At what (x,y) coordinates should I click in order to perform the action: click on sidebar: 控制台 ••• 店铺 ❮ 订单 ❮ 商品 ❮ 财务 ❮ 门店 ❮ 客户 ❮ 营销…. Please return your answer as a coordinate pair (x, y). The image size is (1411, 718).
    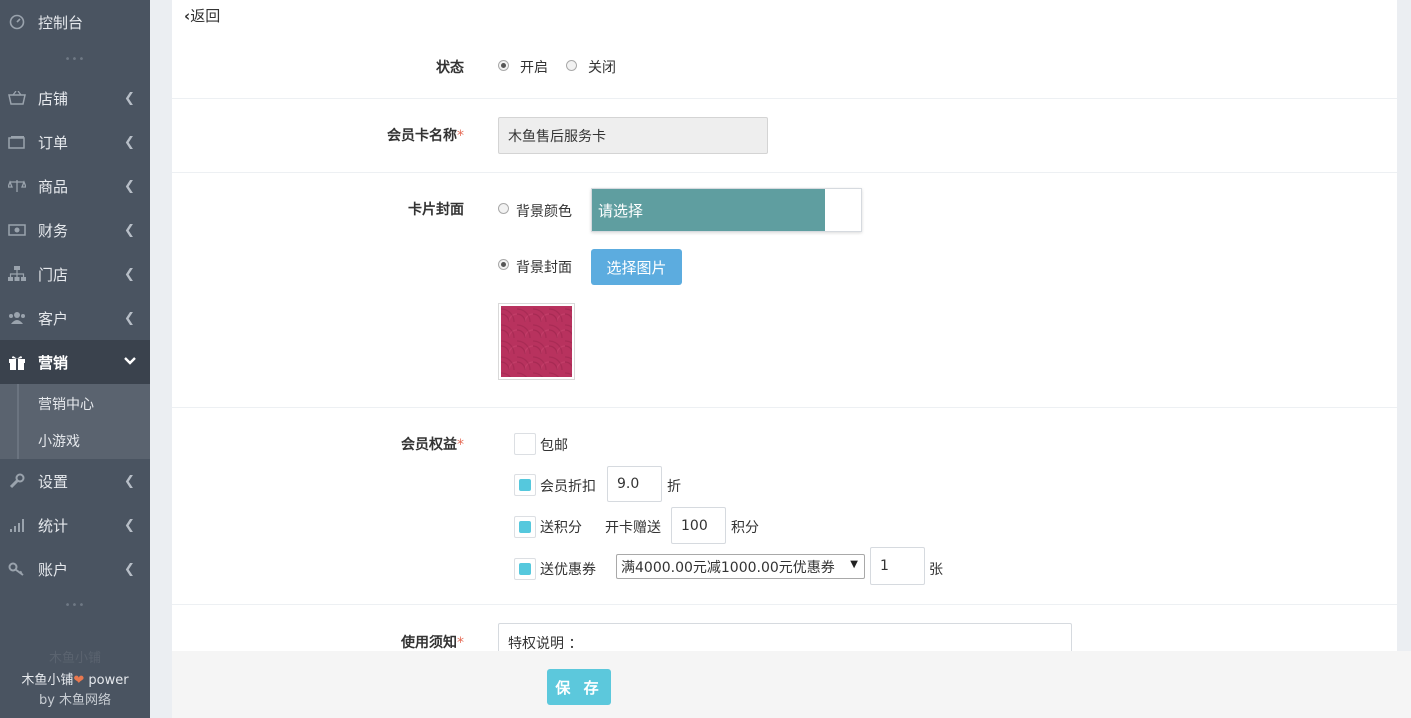
    Looking at the image, I should click on (75, 359).